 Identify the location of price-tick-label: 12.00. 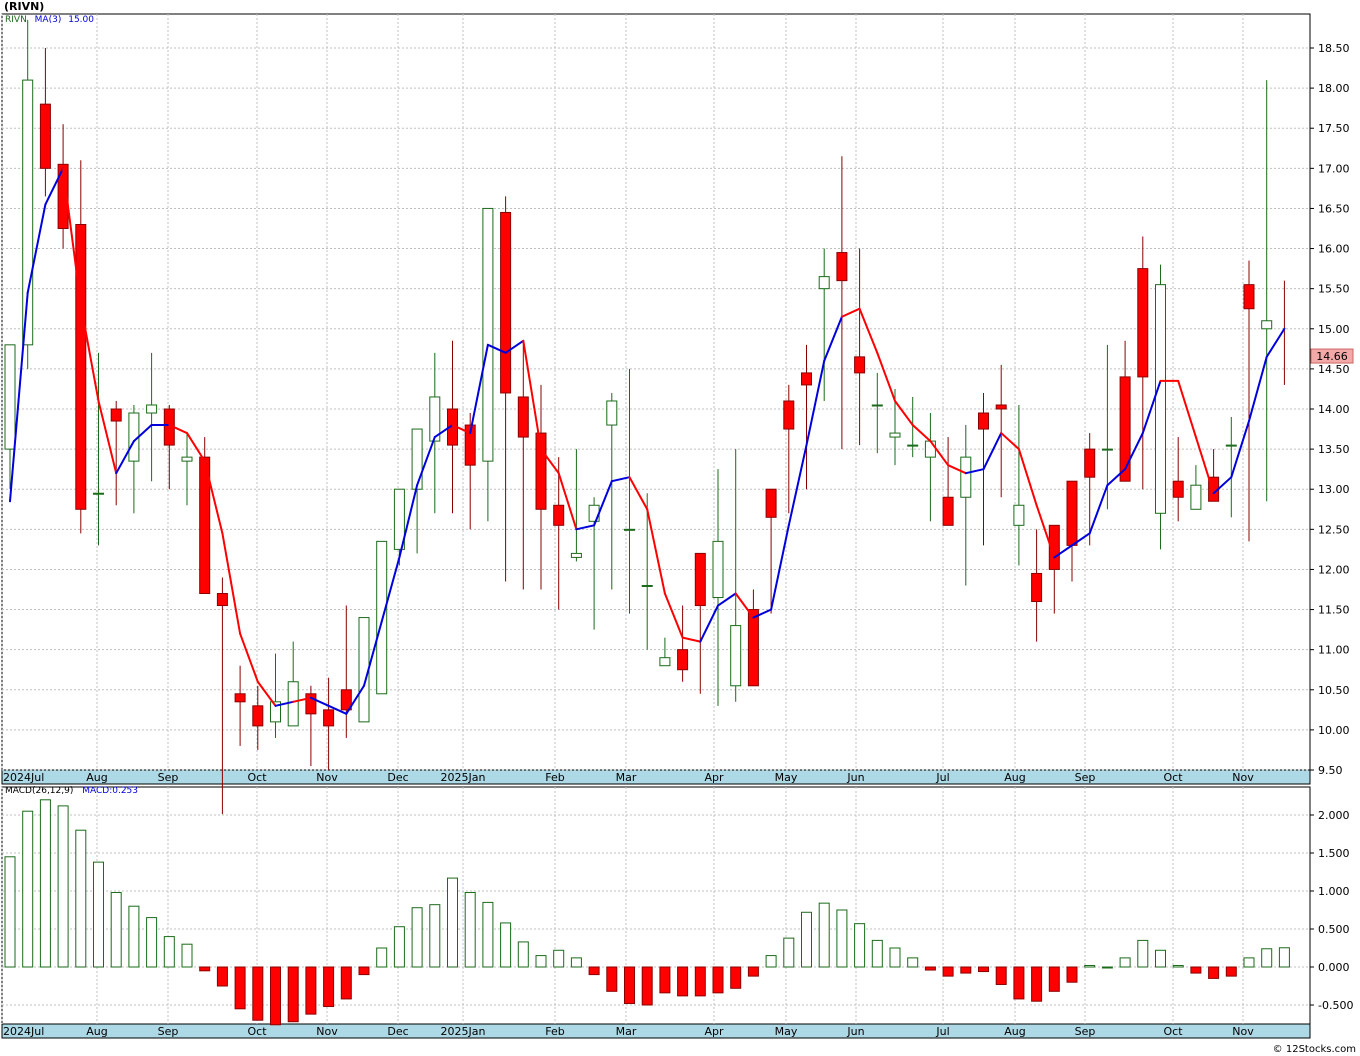
(1334, 569).